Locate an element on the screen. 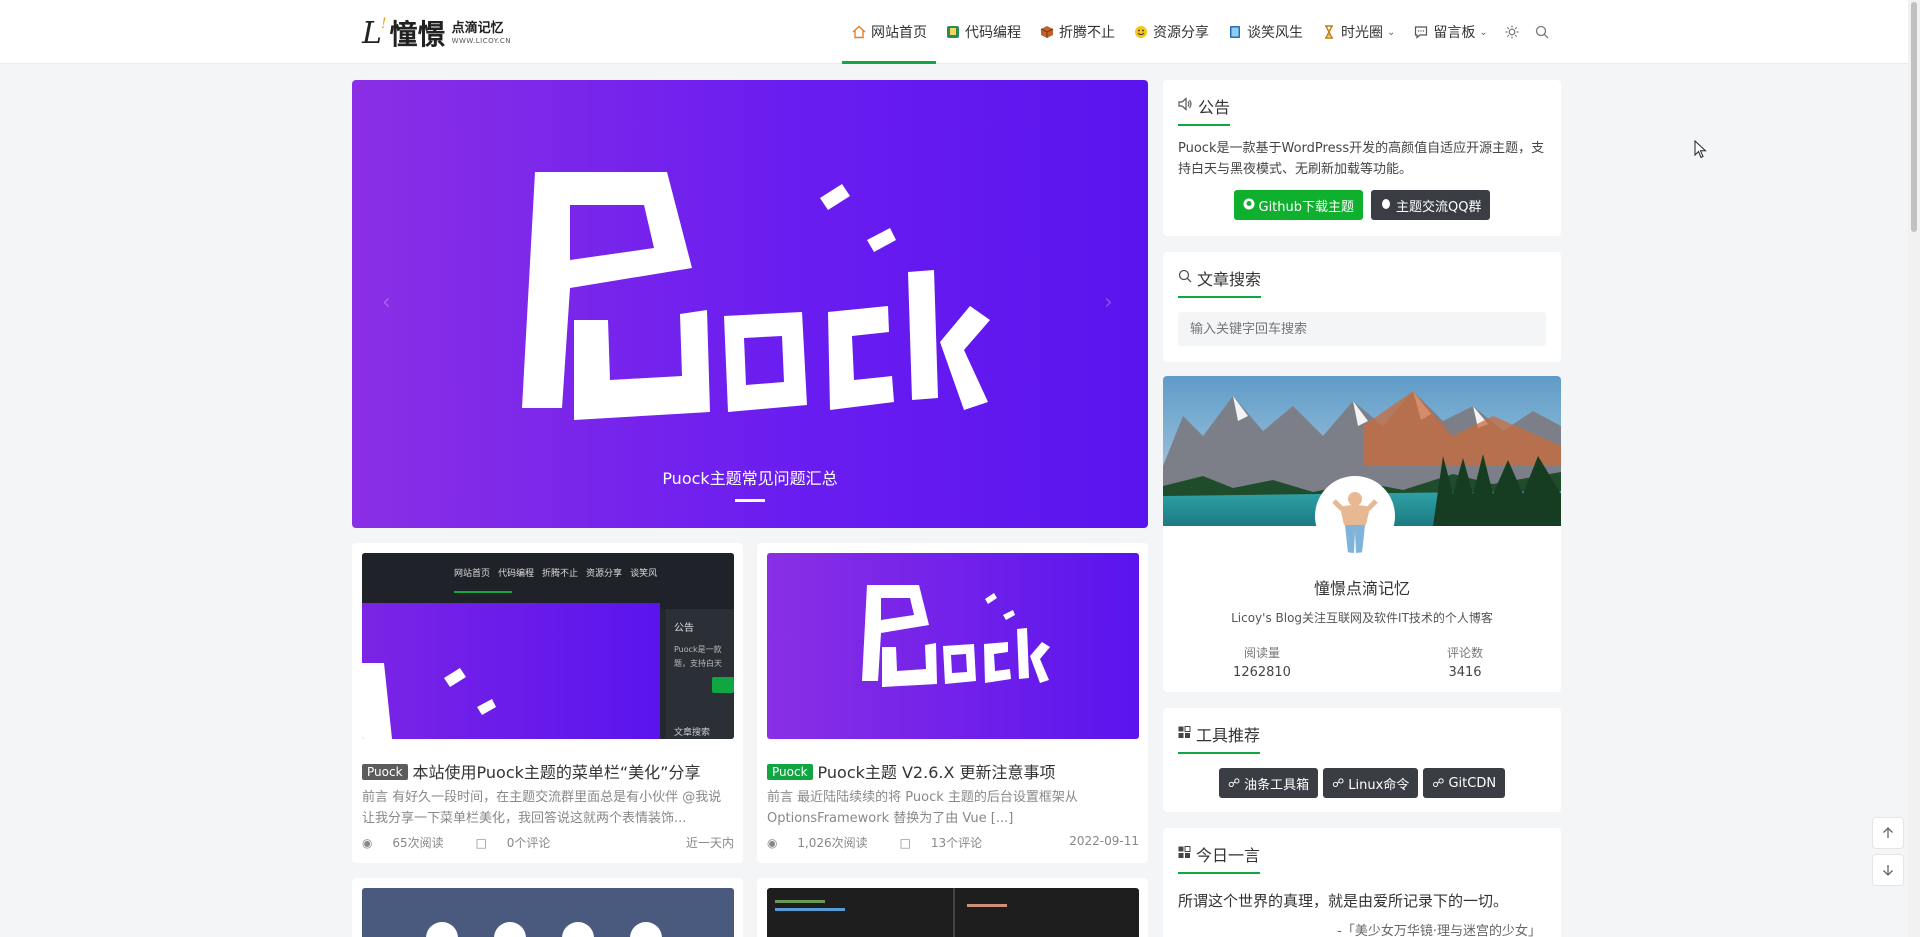 The width and height of the screenshot is (1920, 937). arrow-up-icon is located at coordinates (1888, 832).